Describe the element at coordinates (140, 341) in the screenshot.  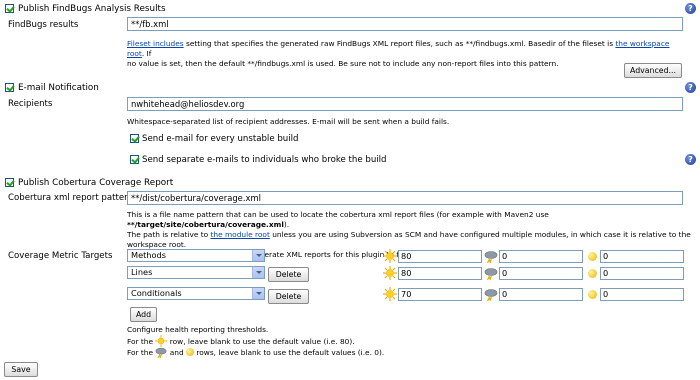
I see `thresh-line1-a: For the` at that location.